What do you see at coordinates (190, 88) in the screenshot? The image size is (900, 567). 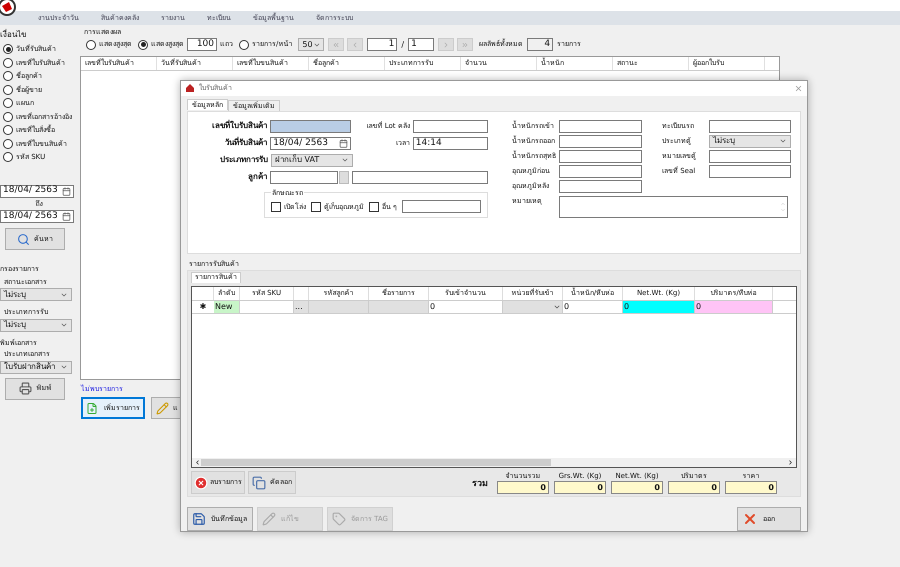 I see `app-icon` at bounding box center [190, 88].